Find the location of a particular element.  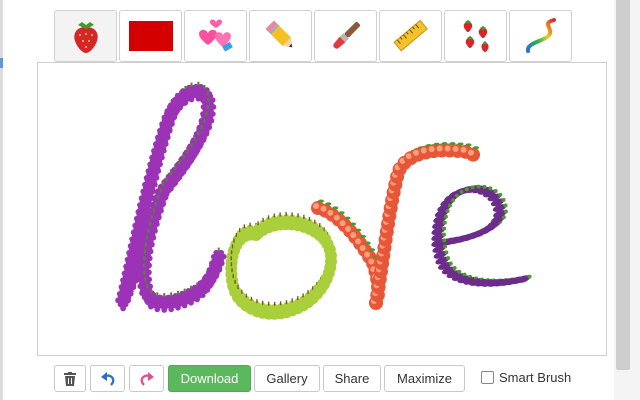

tool-ruler is located at coordinates (410, 36).